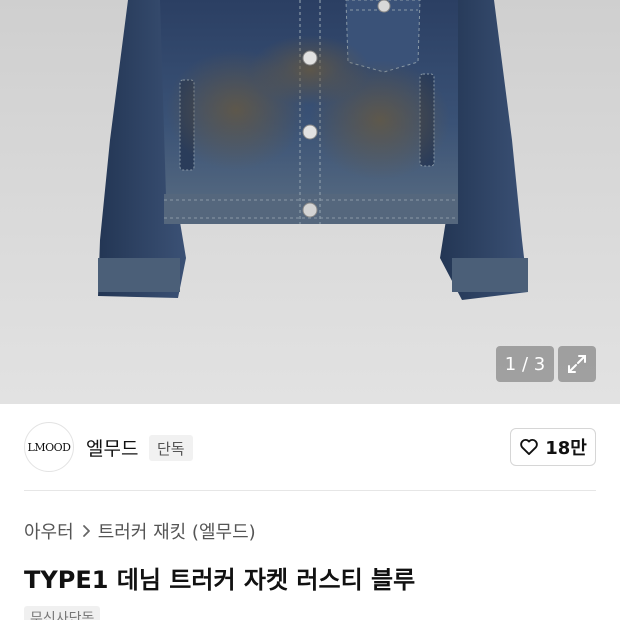  What do you see at coordinates (310, 447) in the screenshot?
I see `brand-row: LMOOD 엘무드 단독 18만` at bounding box center [310, 447].